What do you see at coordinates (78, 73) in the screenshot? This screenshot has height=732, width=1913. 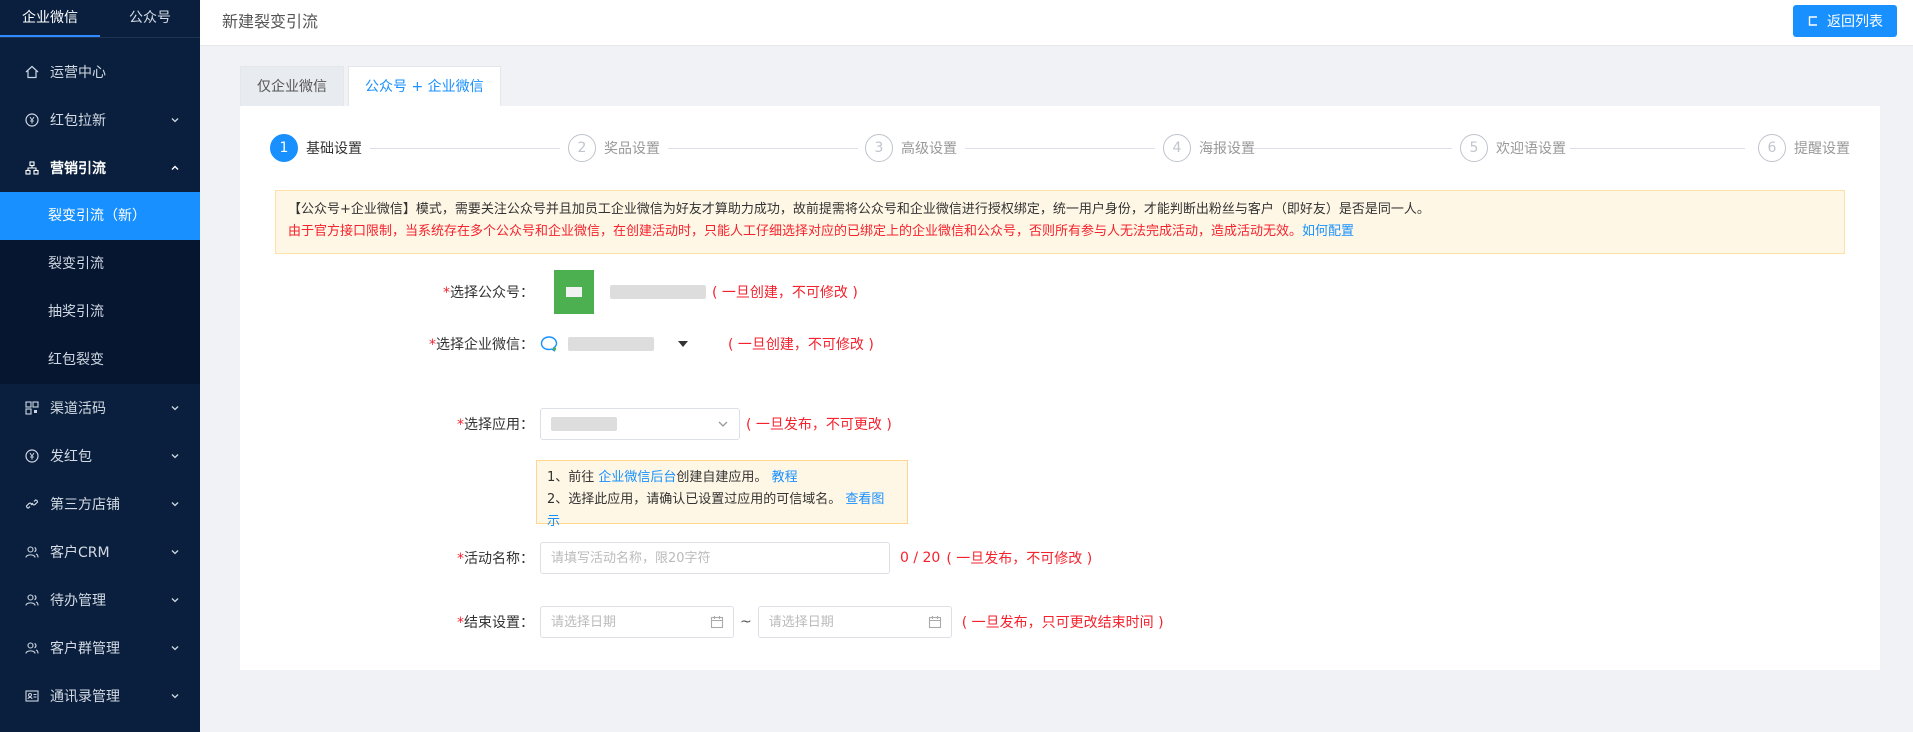 I see `menu-label: 运营中心` at bounding box center [78, 73].